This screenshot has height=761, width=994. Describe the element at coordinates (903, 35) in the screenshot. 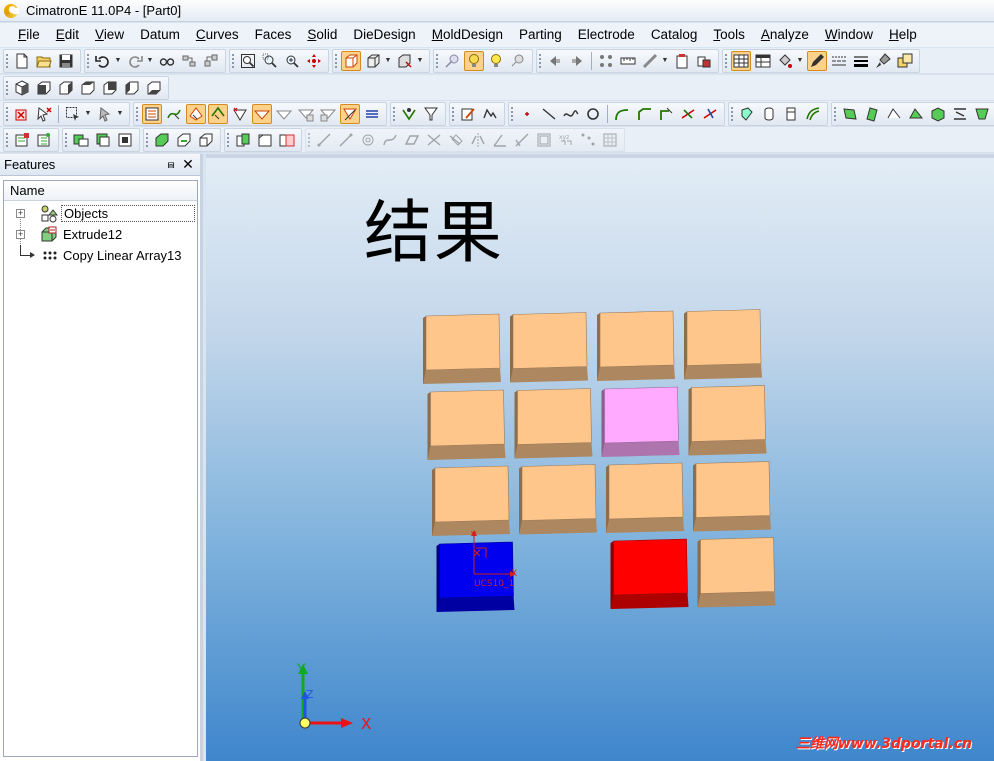

I see `menu-help: Help` at that location.